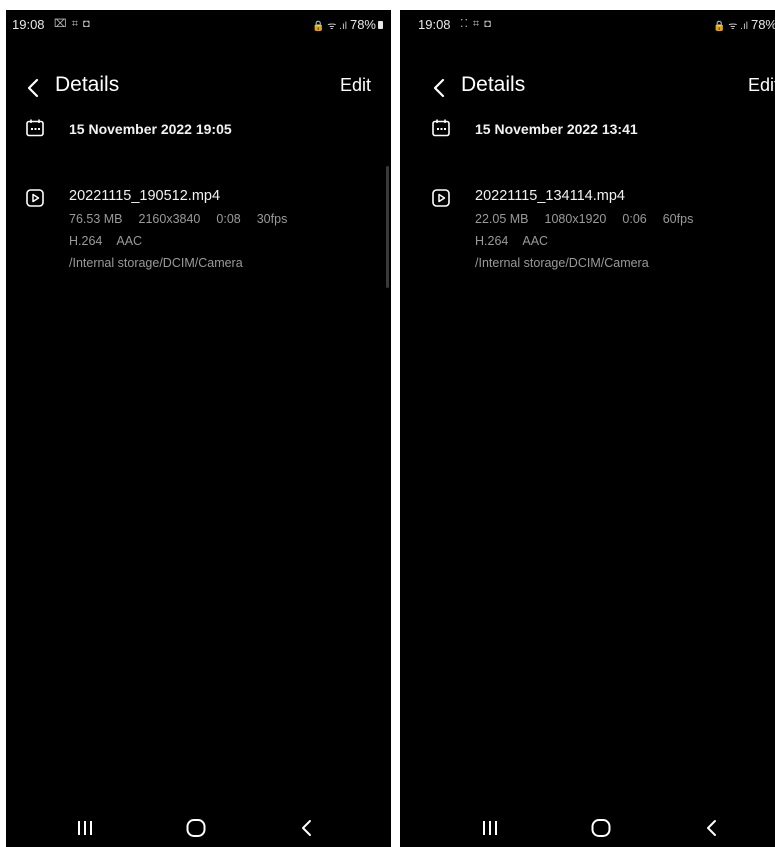 The width and height of the screenshot is (775, 847). I want to click on file-size: 76.53 MB, so click(96, 219).